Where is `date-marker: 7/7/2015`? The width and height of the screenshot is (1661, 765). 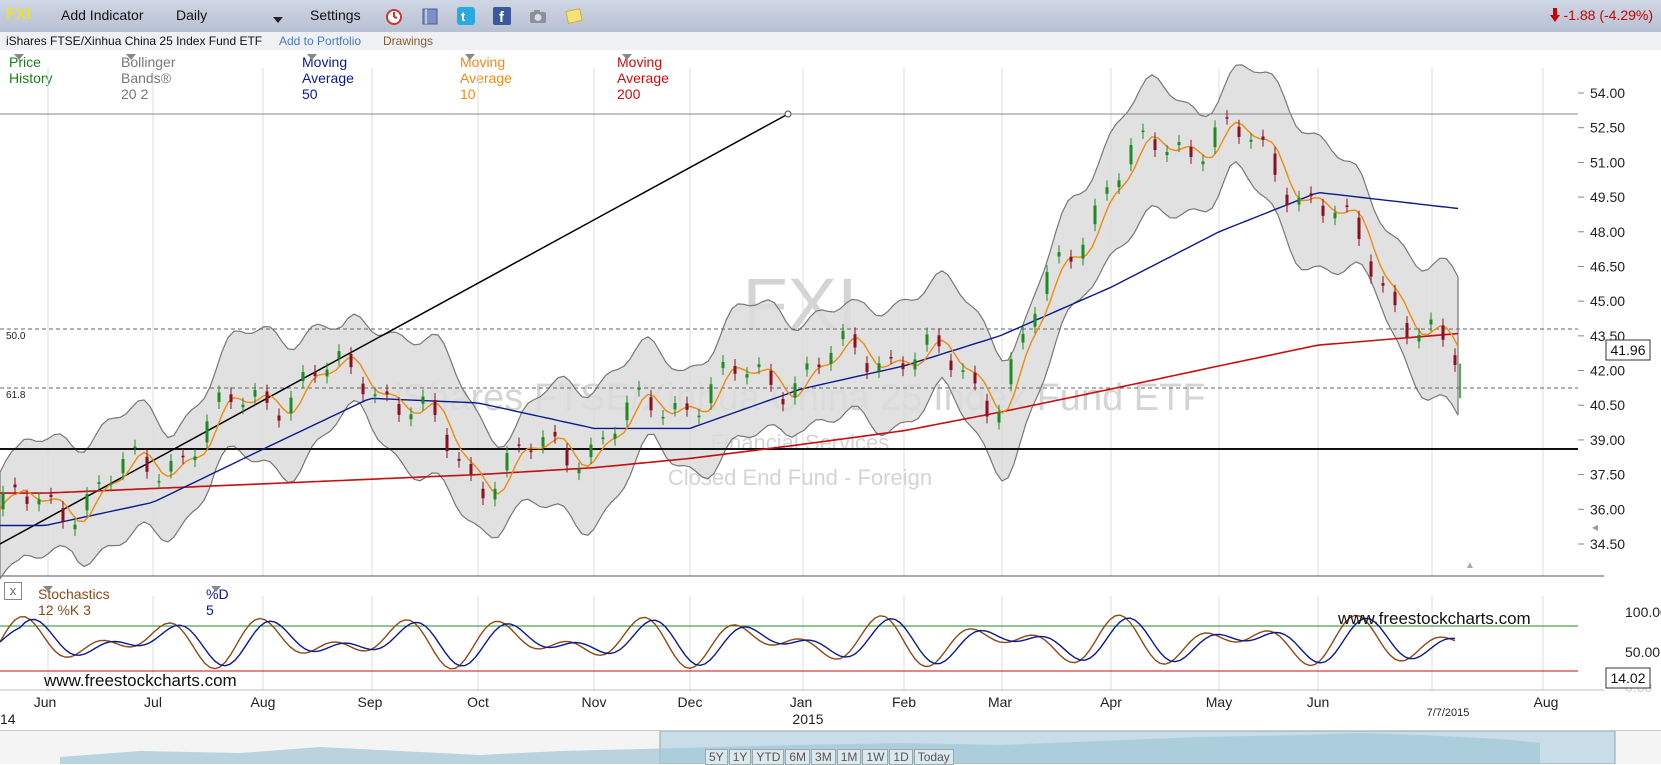 date-marker: 7/7/2015 is located at coordinates (1448, 713).